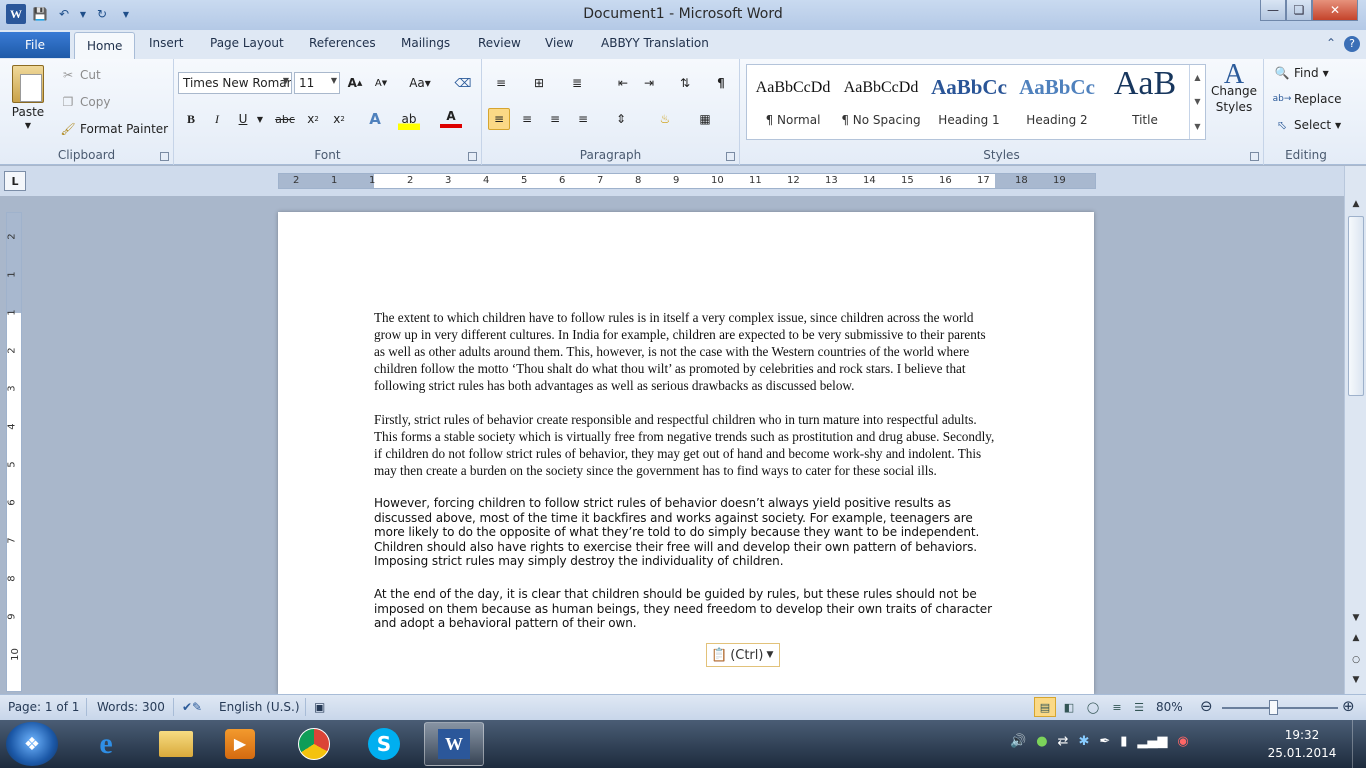  What do you see at coordinates (721, 83) in the screenshot?
I see `show-formatting-icon: ¶` at bounding box center [721, 83].